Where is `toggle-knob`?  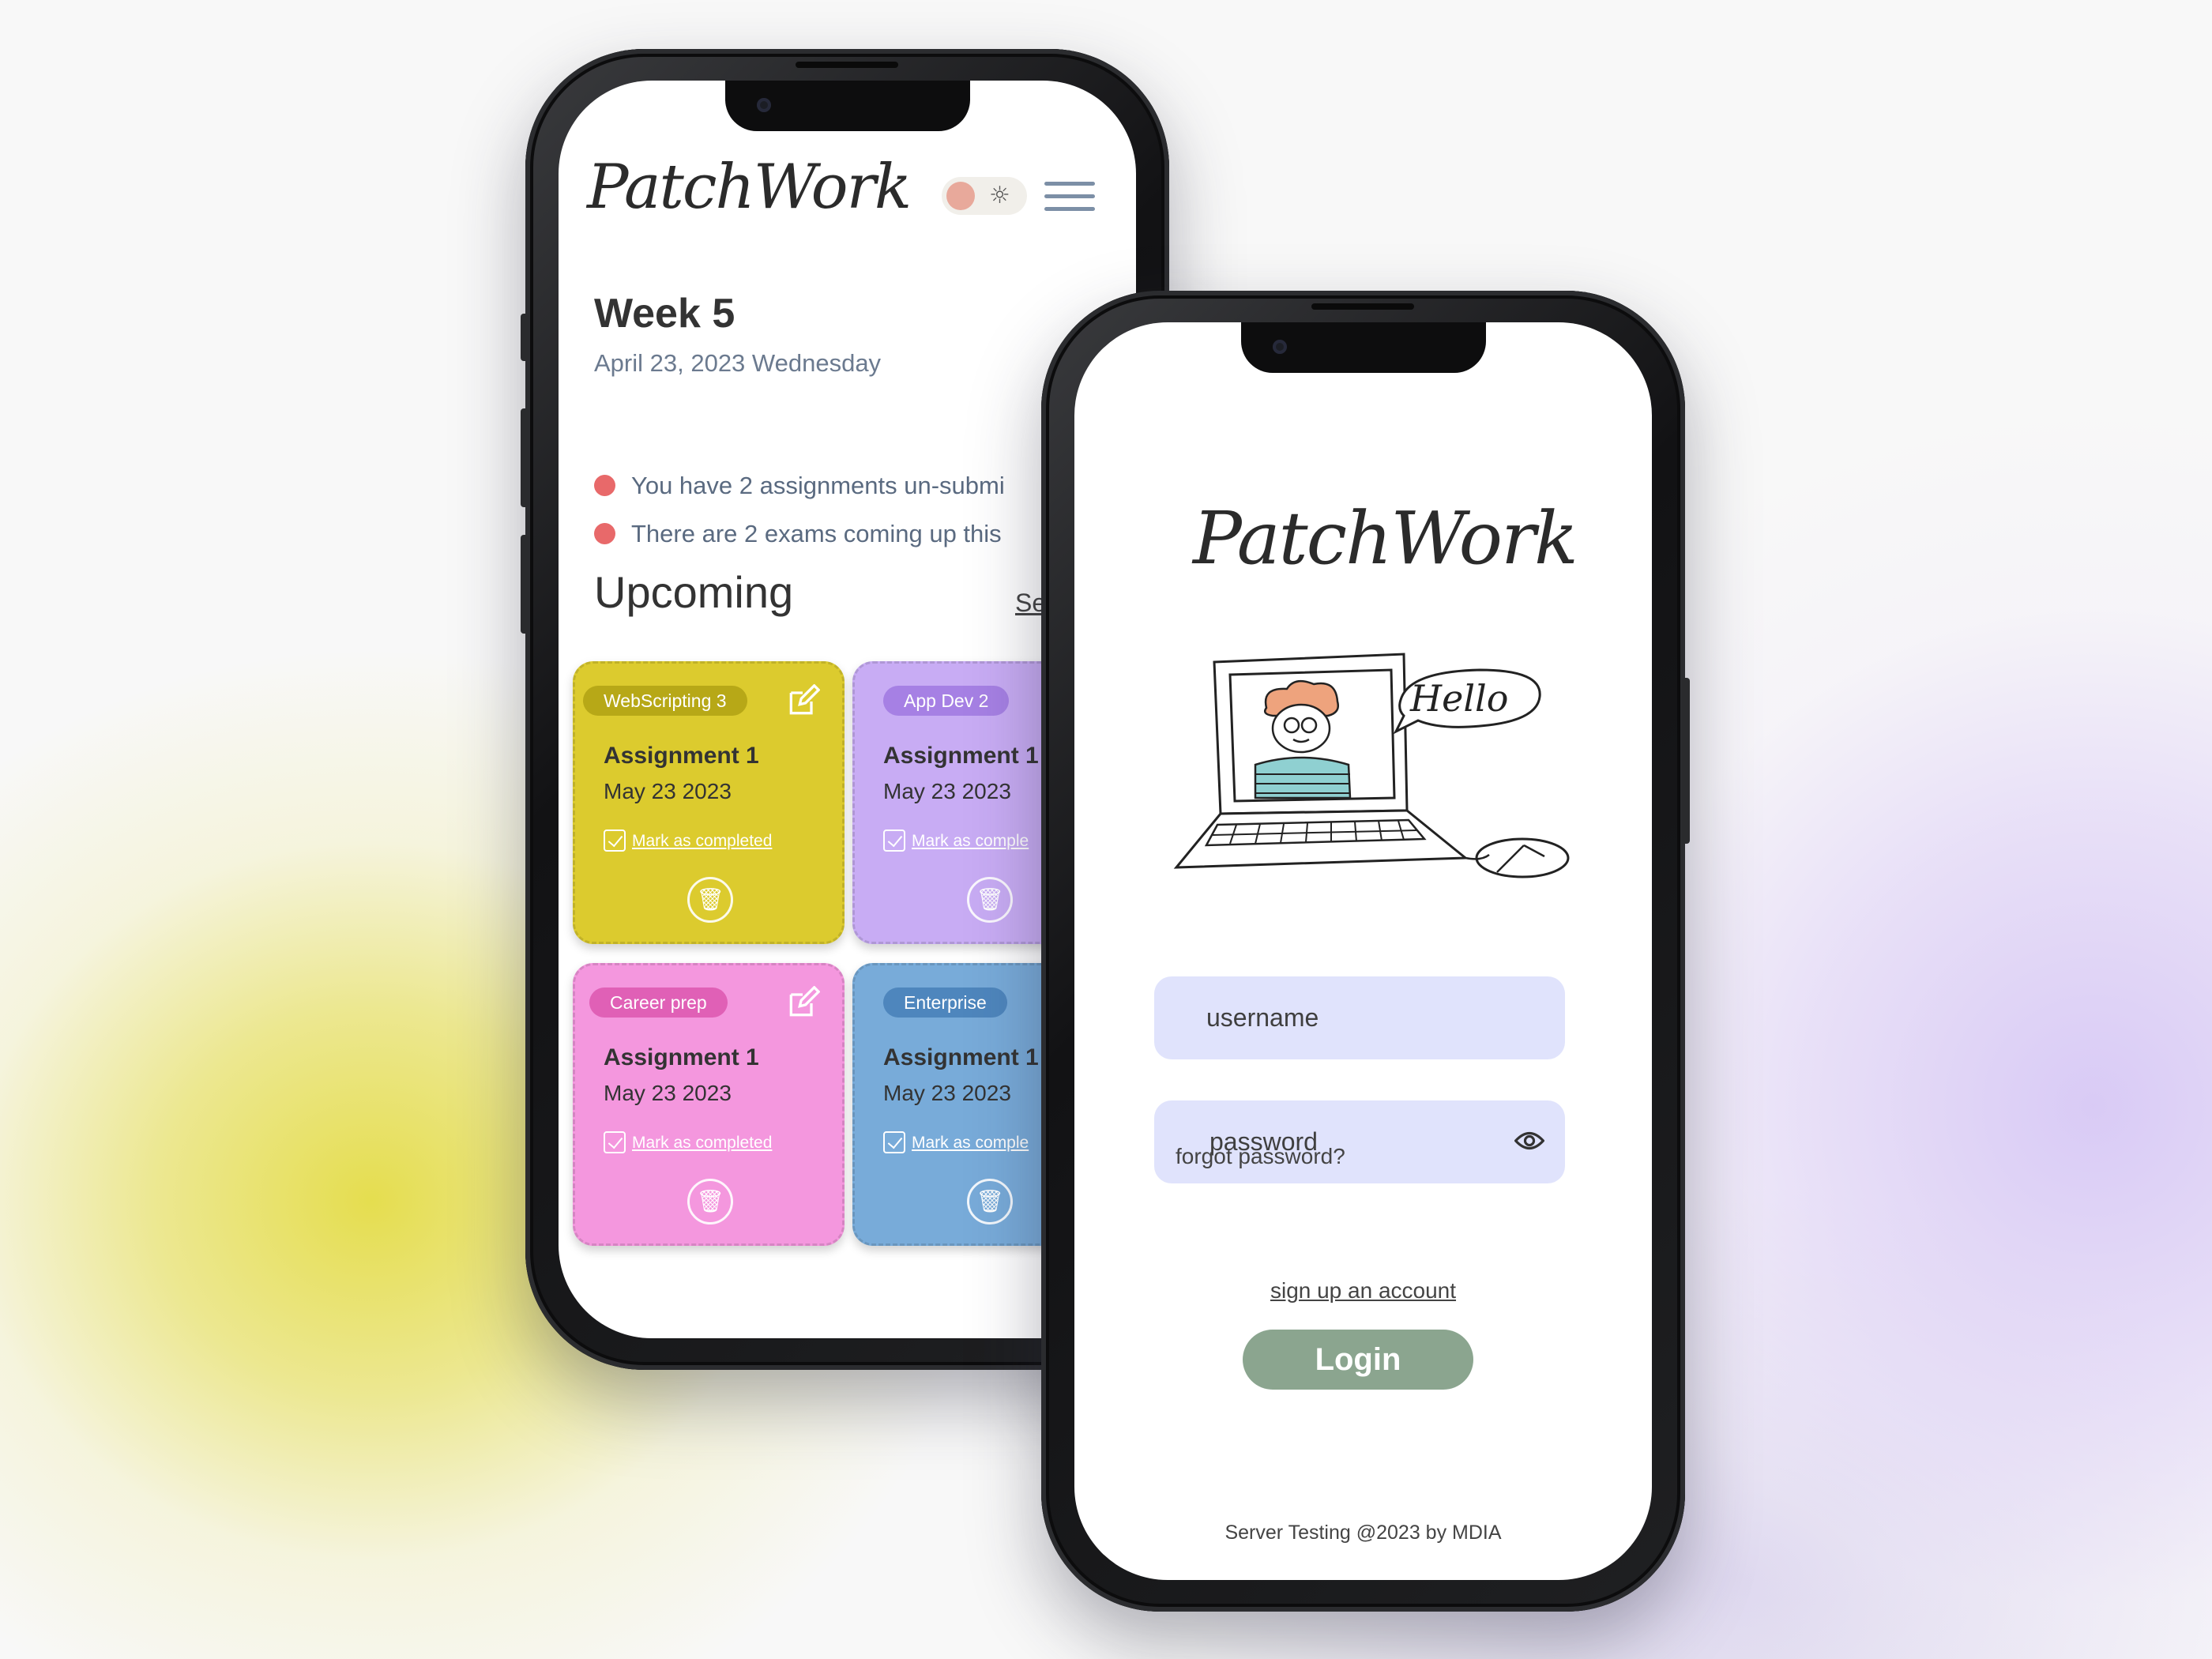 toggle-knob is located at coordinates (961, 196).